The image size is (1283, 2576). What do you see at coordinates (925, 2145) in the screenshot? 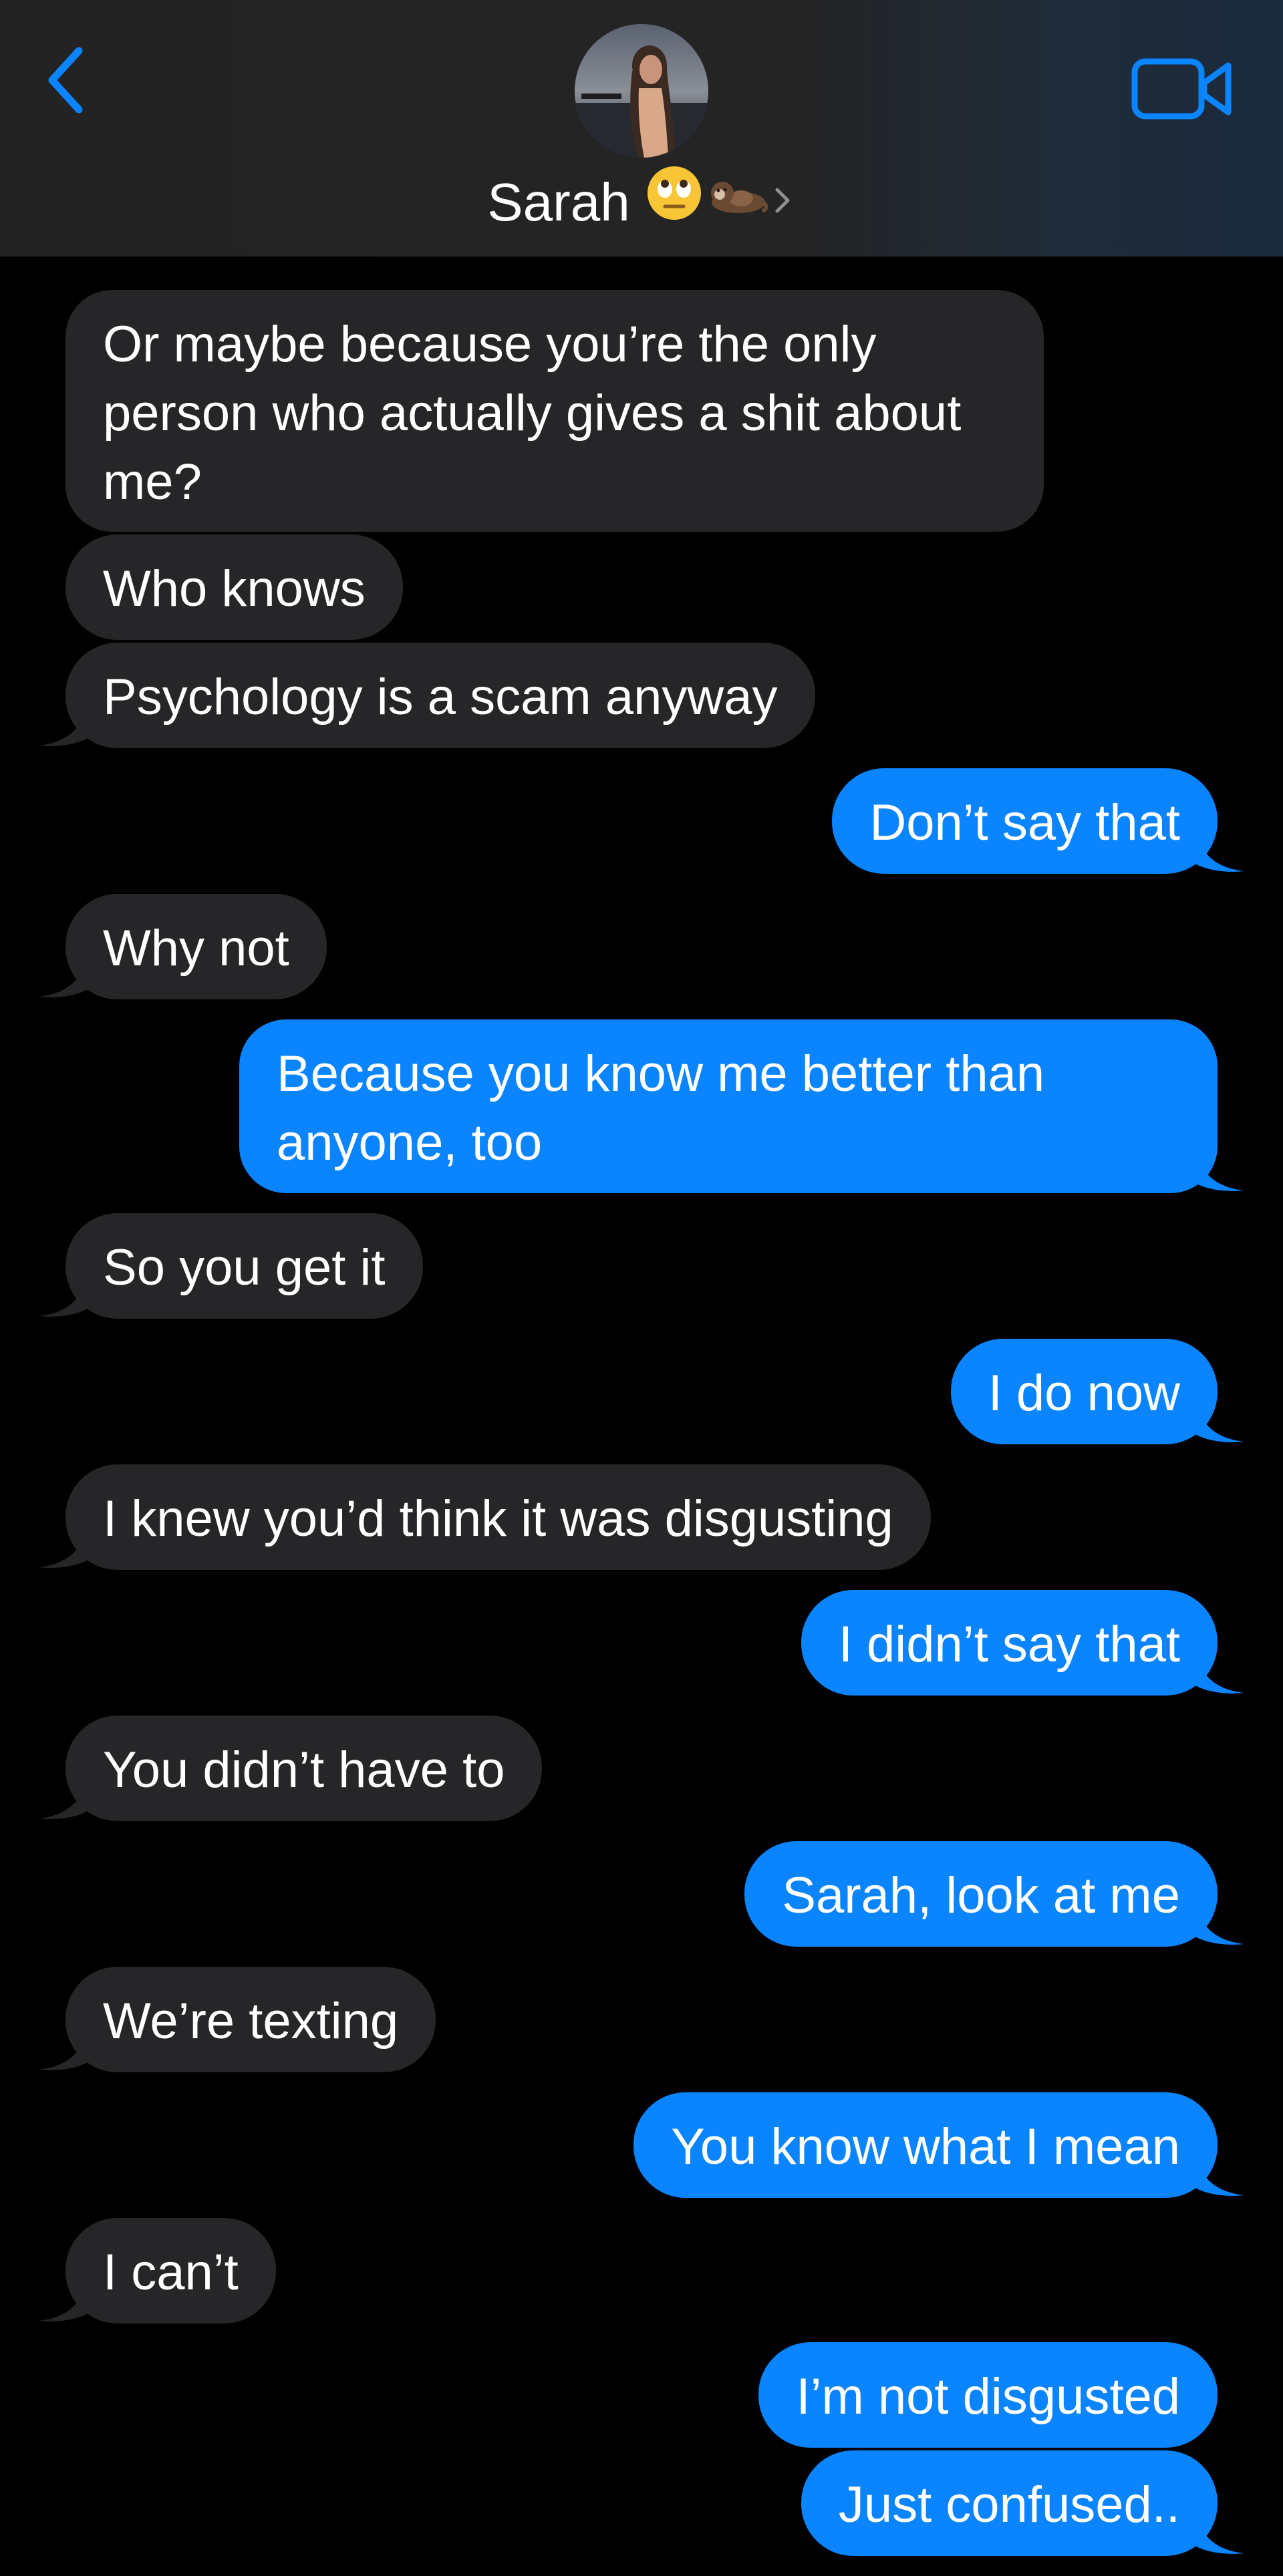
I see `sent-message: You know what I mean` at bounding box center [925, 2145].